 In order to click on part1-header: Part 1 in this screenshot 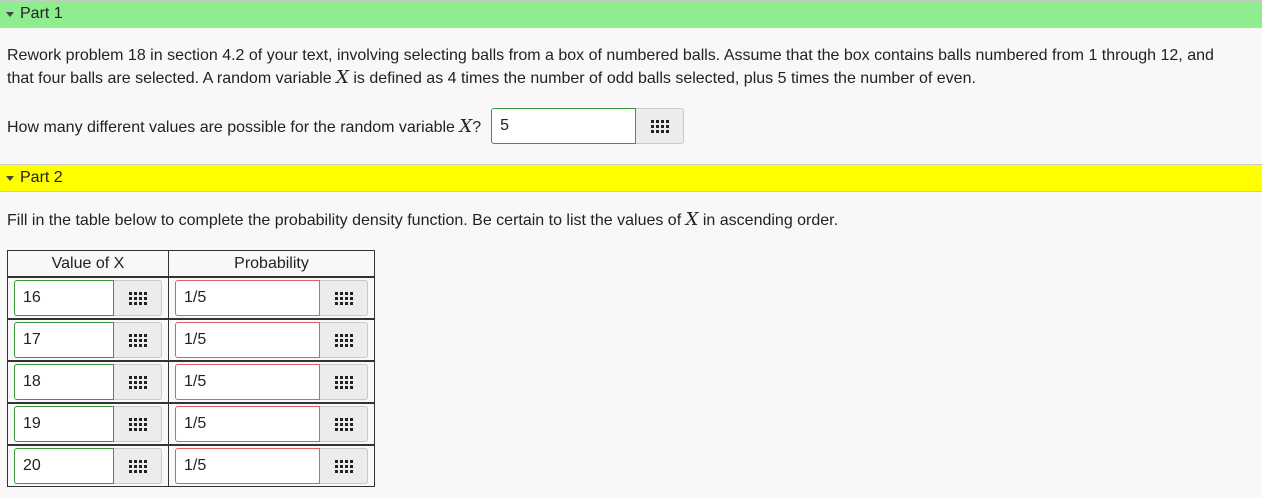, I will do `click(631, 14)`.